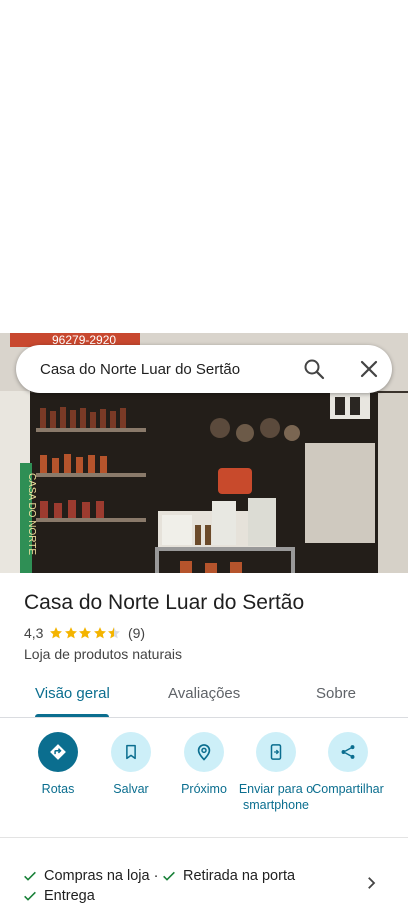 This screenshot has height=906, width=408. I want to click on directions-label: Rotas, so click(58, 789).